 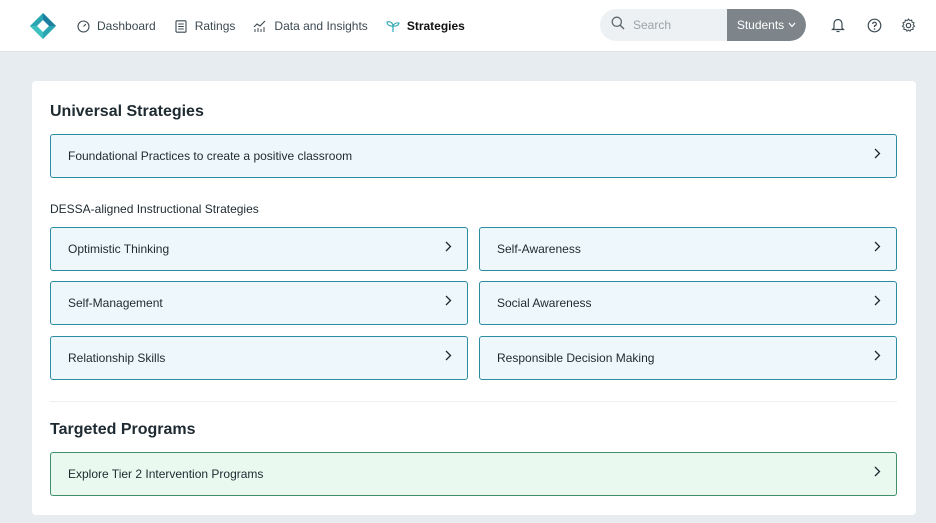 I want to click on section-divider, so click(x=473, y=401).